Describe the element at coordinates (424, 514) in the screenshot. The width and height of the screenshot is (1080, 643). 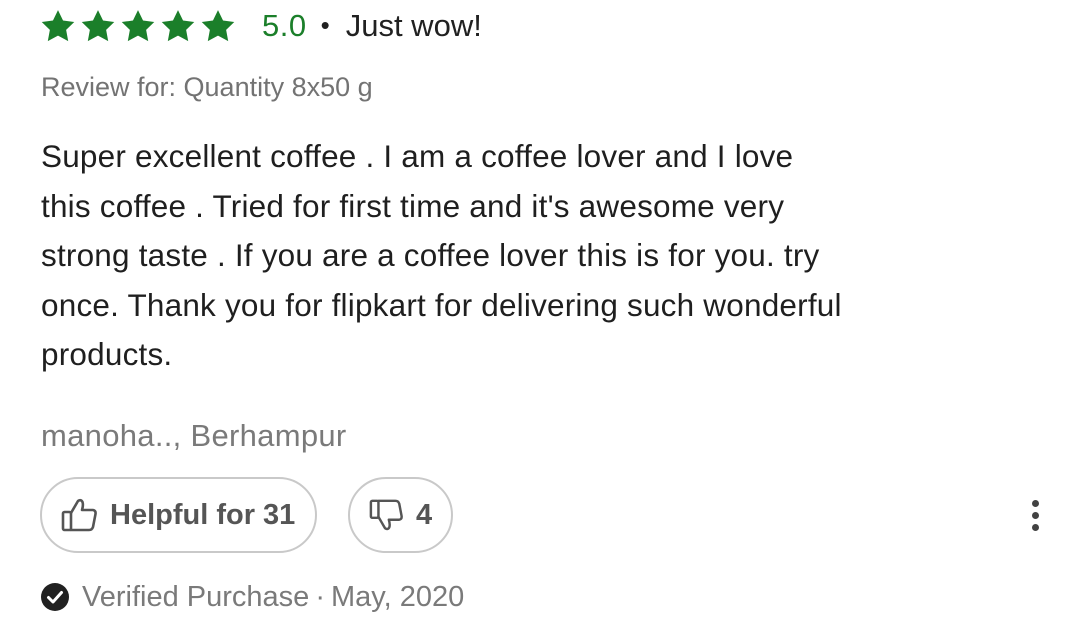
I see `not-helpful-count: 4` at that location.